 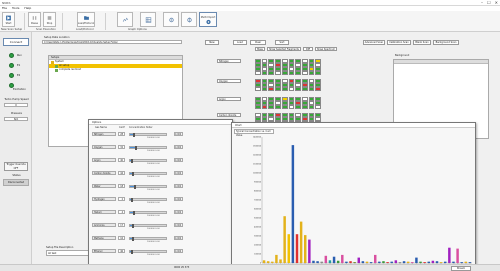 I want to click on sort-button: Sort, so click(x=282, y=42).